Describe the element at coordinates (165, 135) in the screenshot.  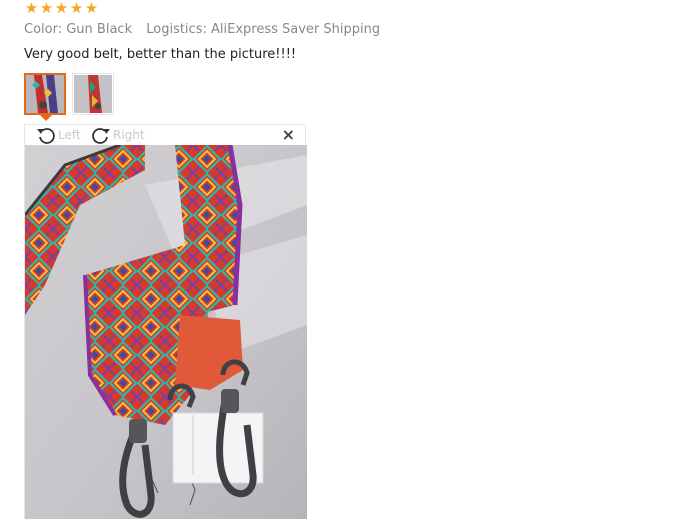
I see `viewer-toolbar: Left Right ×` at that location.